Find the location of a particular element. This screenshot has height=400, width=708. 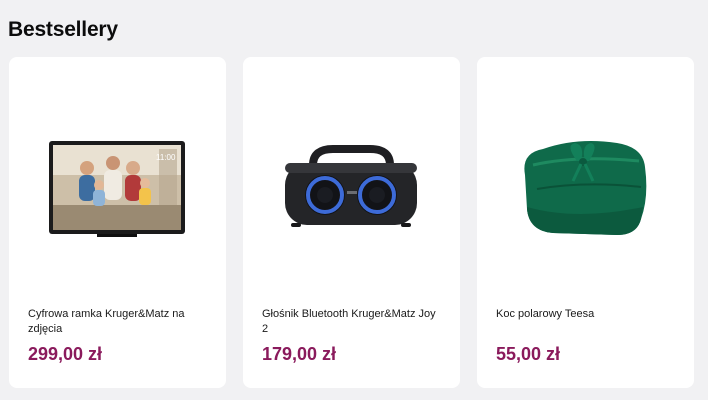

frame-clock: 11:00 is located at coordinates (166, 157).